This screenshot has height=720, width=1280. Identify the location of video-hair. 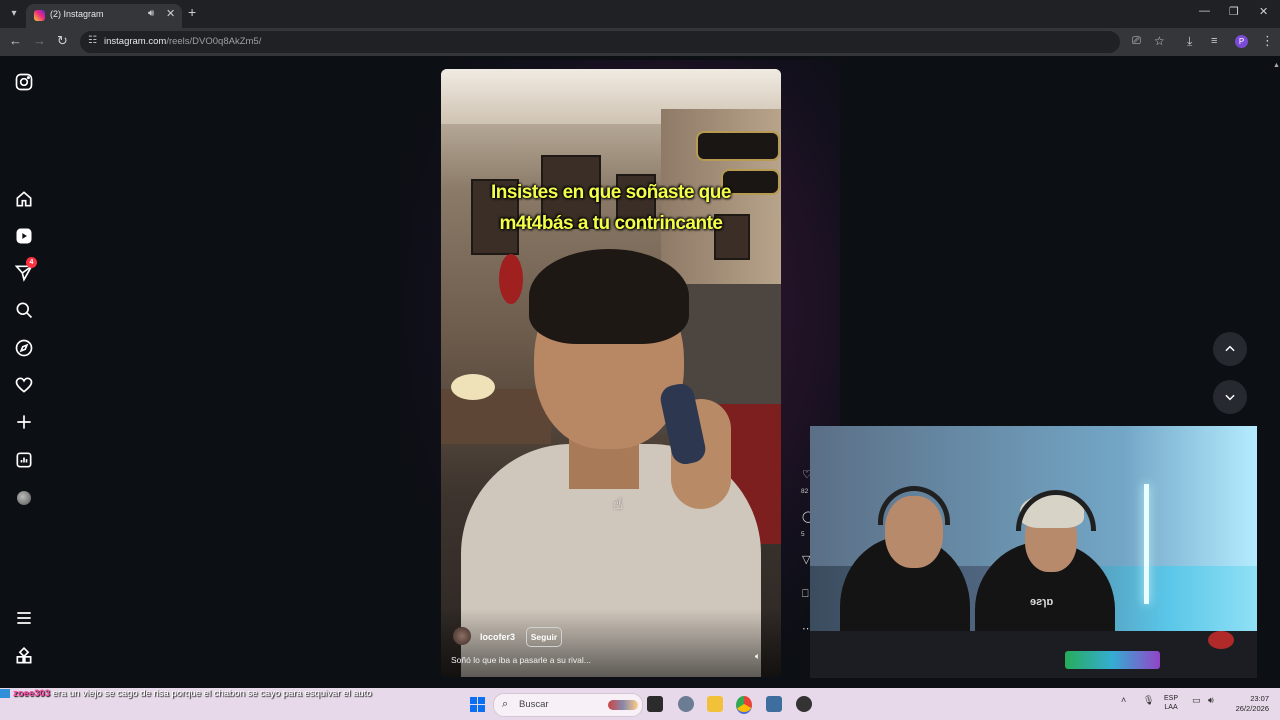
(609, 296).